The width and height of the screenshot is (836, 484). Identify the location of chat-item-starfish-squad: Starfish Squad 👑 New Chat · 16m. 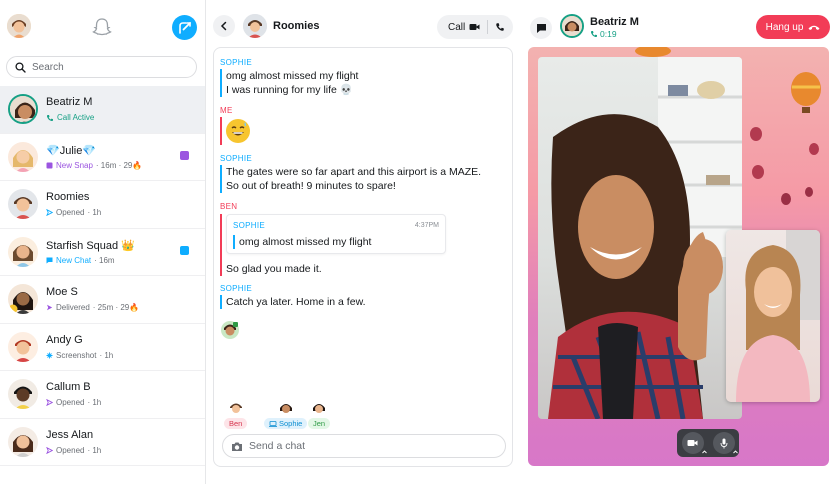
(102, 252).